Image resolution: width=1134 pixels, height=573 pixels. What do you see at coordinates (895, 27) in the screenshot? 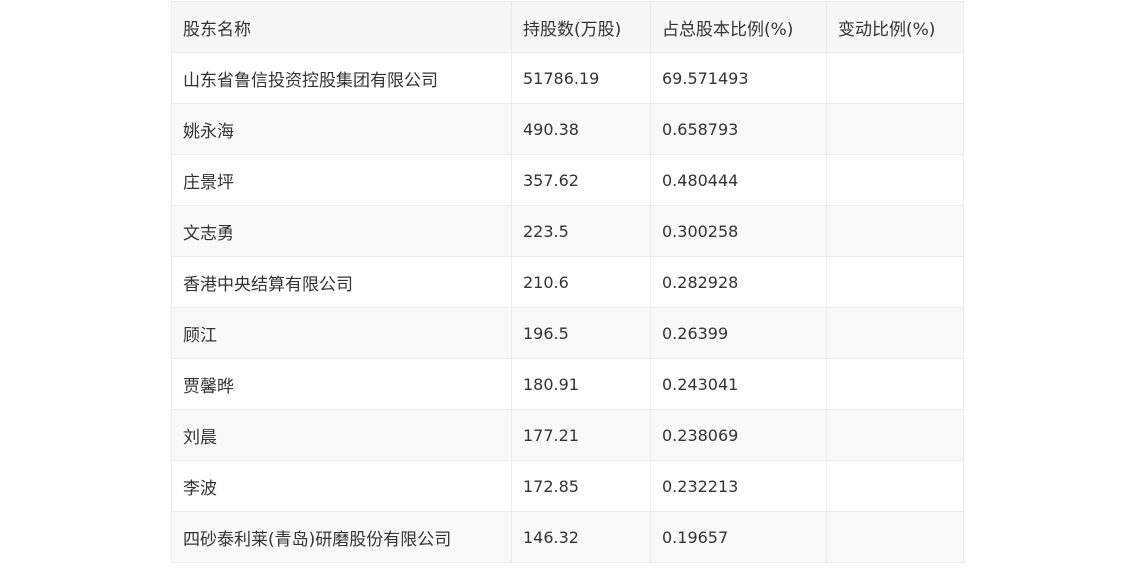
I see `header-change-ratio: 变动比例(%)` at bounding box center [895, 27].